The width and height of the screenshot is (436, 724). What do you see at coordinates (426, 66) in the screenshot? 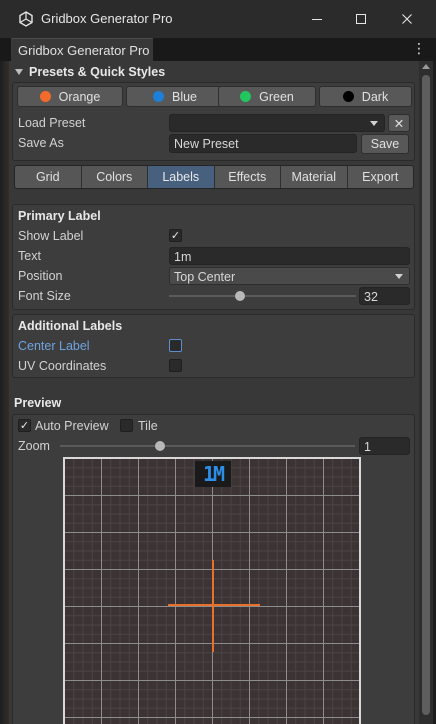
I see `scroll-up-arrow-icon` at bounding box center [426, 66].